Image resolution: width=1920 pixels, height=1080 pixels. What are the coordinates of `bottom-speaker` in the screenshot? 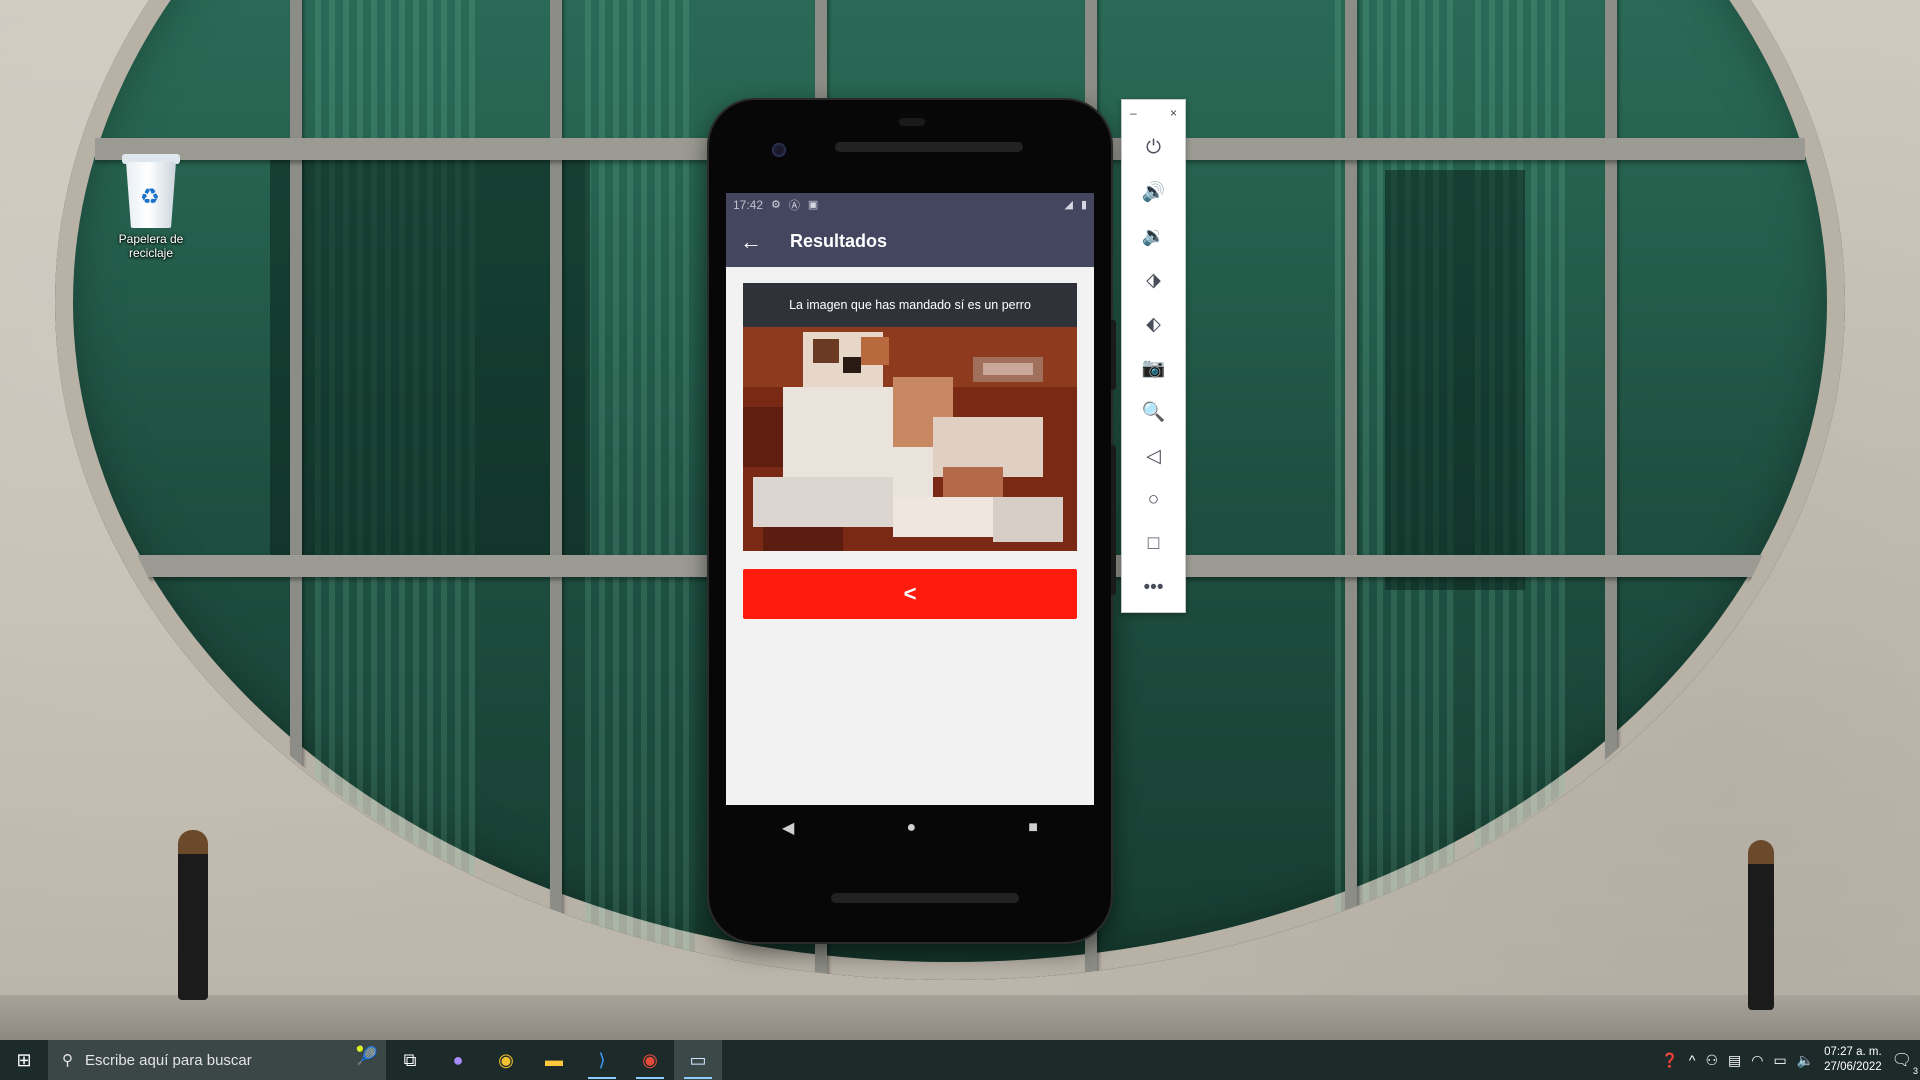 It's located at (925, 898).